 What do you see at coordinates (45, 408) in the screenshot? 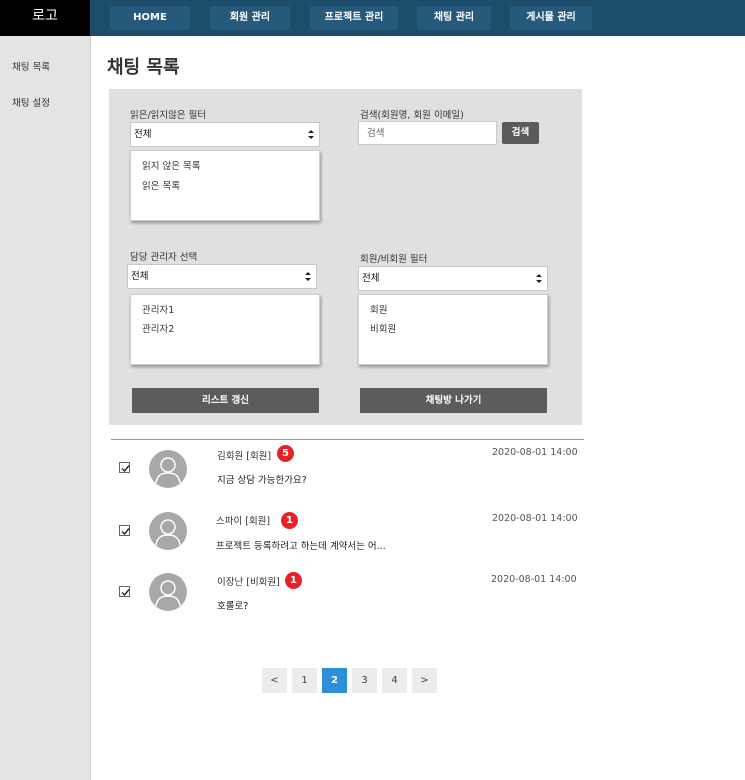
I see `sidebar: 채팅 목록 채팅 설정` at bounding box center [45, 408].